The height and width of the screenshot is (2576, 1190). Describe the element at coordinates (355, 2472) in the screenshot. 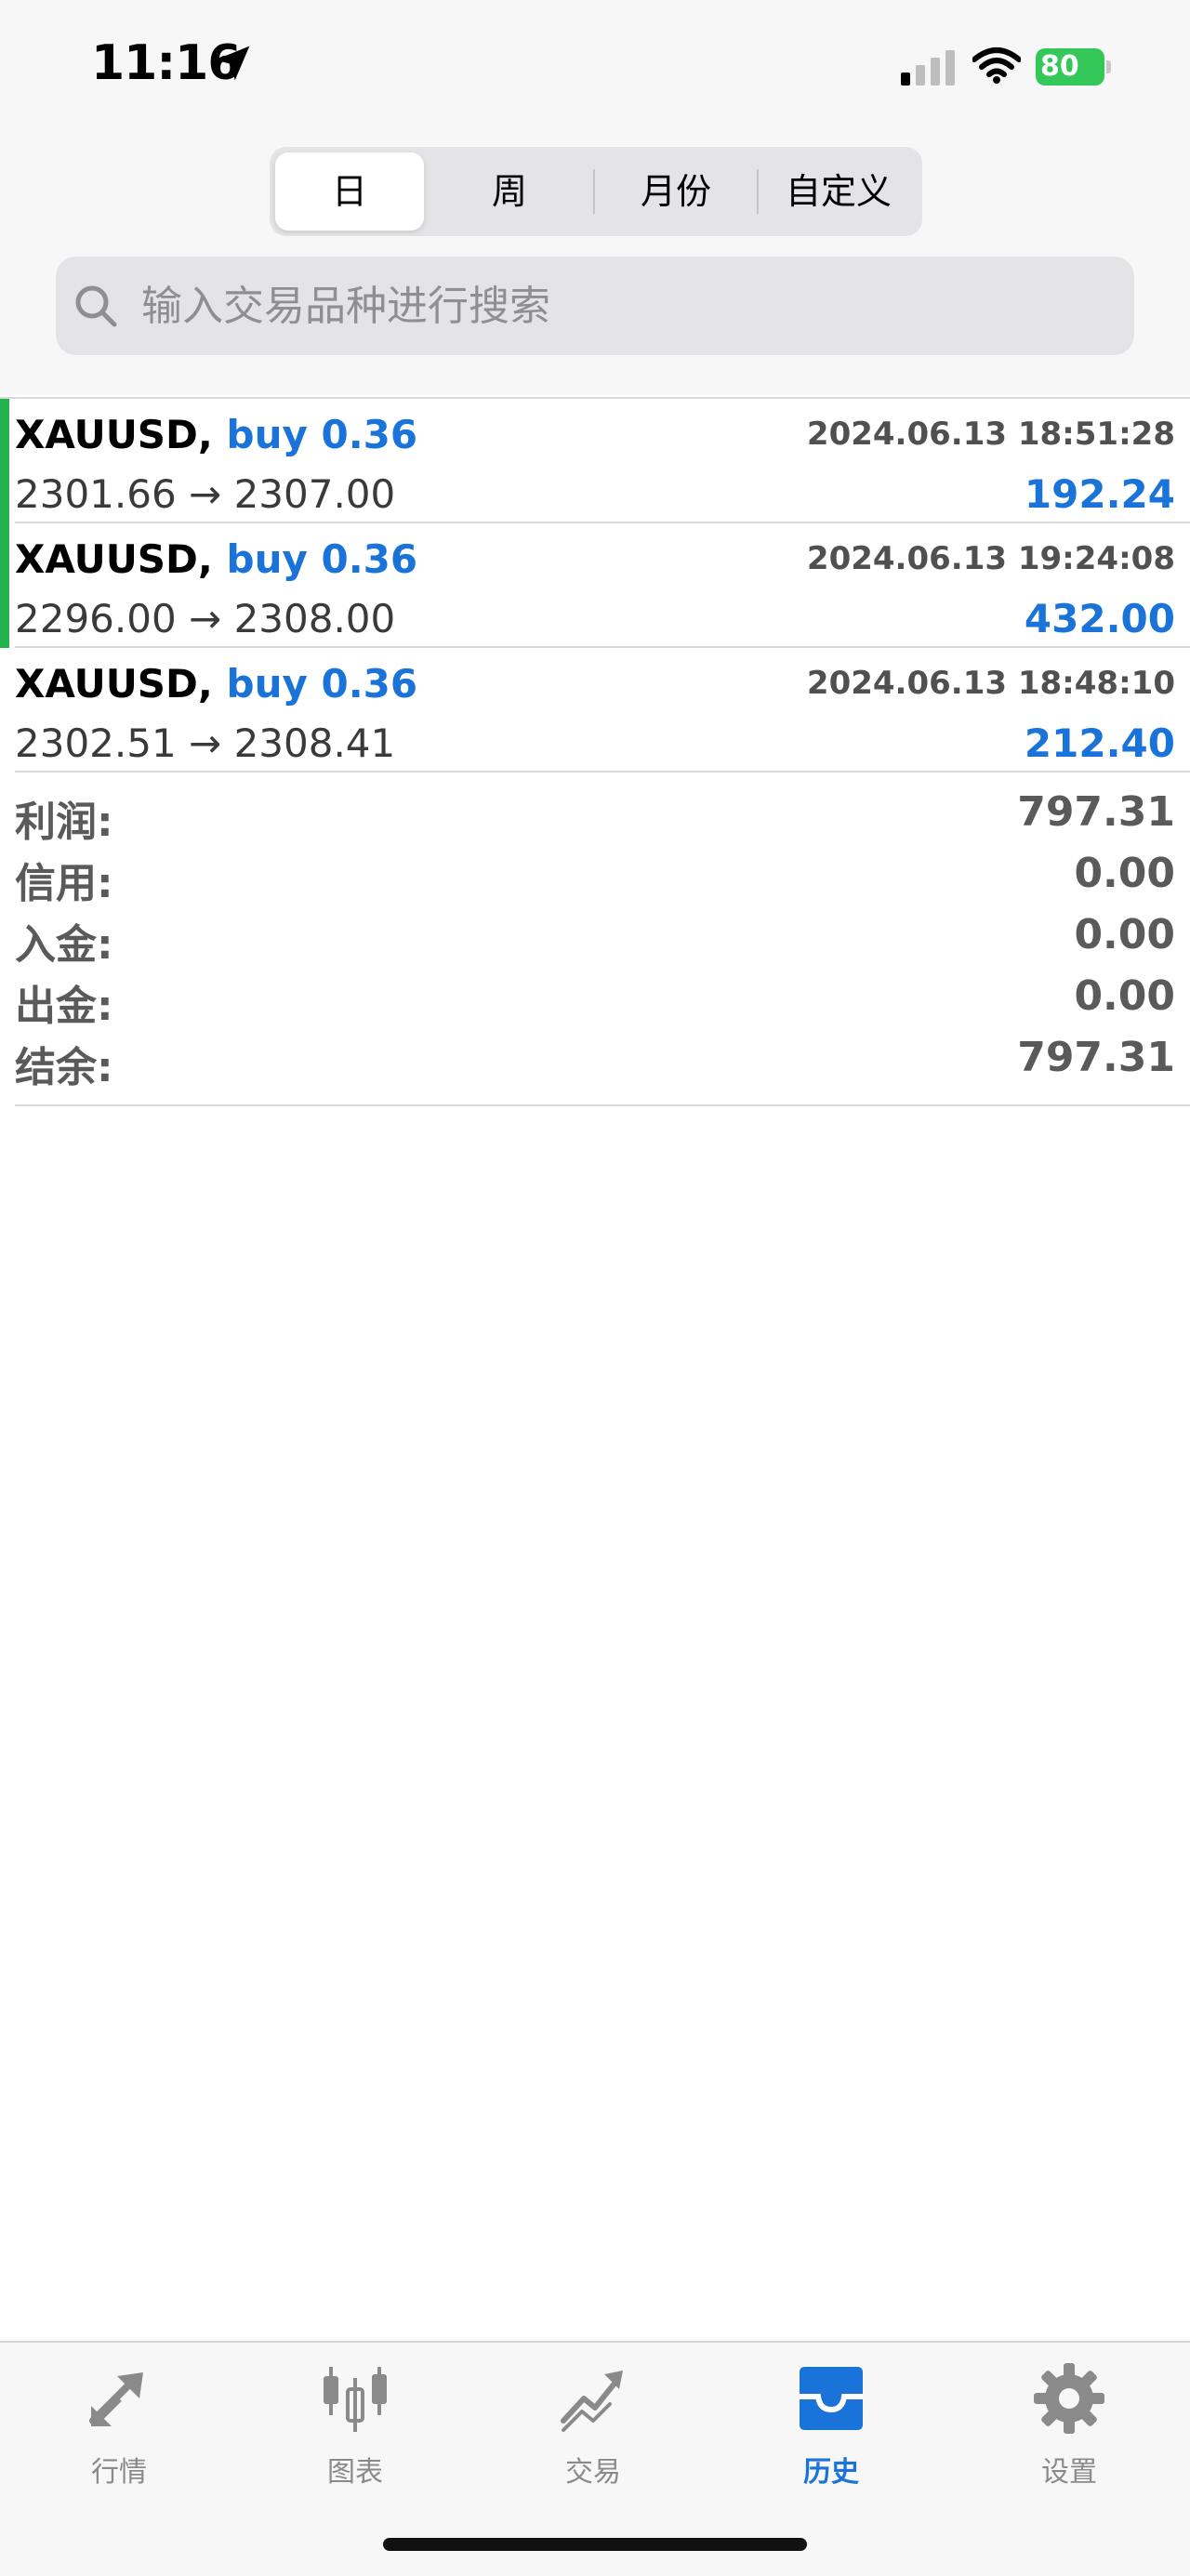

I see `tab-label: 图表` at that location.